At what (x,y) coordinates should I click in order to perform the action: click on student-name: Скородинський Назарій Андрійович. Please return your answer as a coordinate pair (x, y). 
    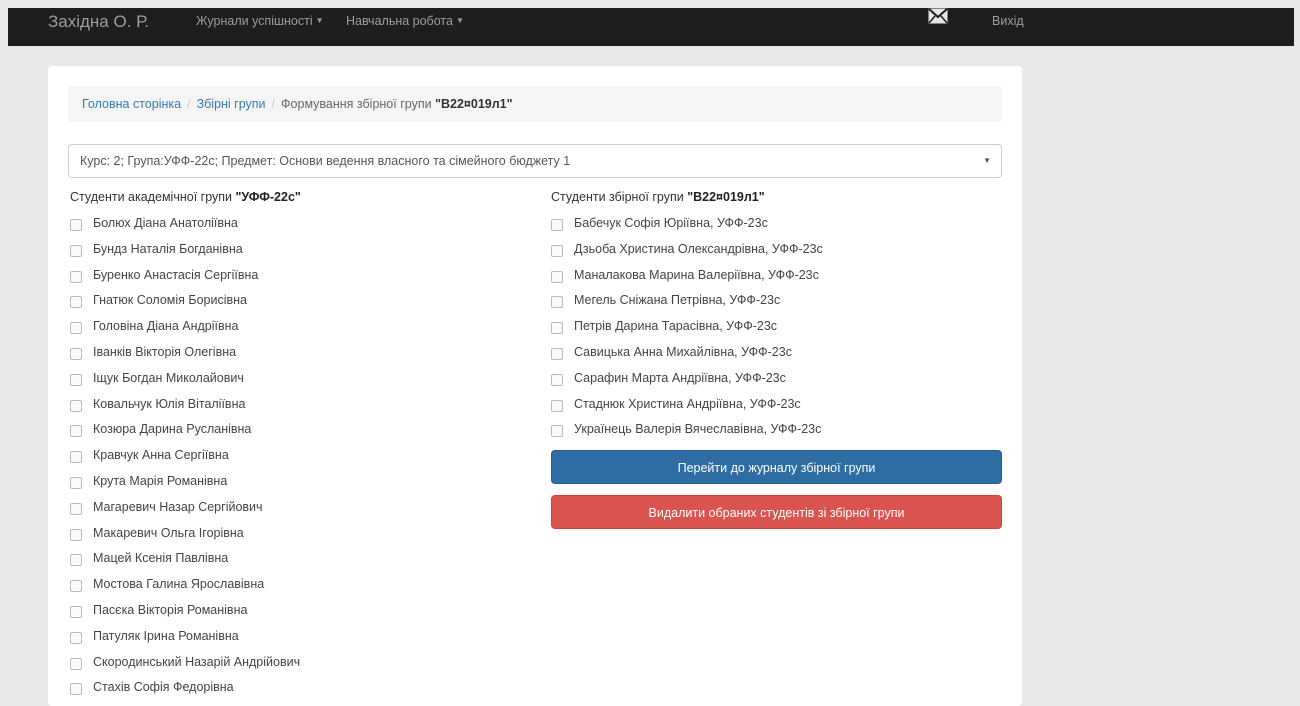
    Looking at the image, I should click on (197, 661).